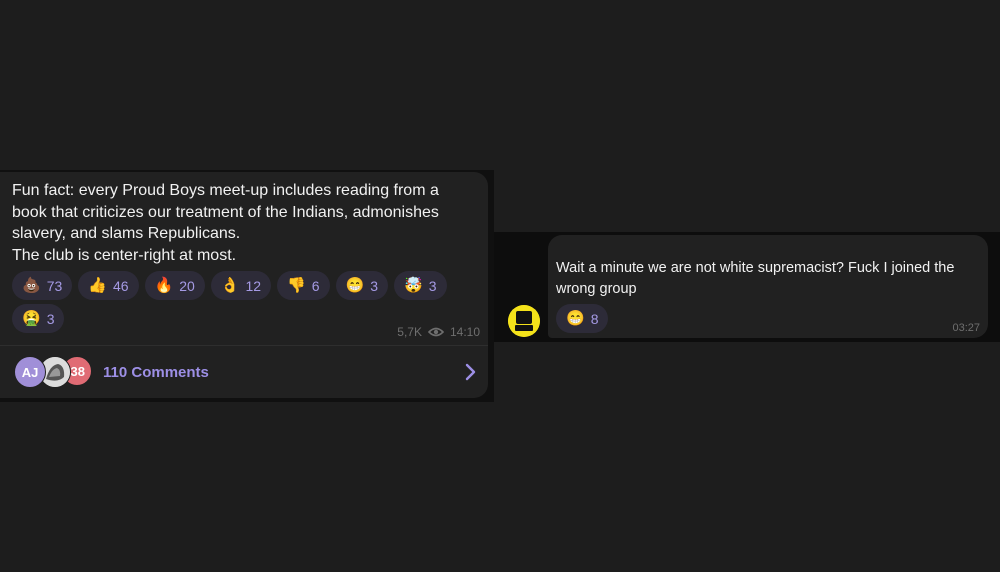 The width and height of the screenshot is (1000, 572). I want to click on pb-logo-icon, so click(524, 321).